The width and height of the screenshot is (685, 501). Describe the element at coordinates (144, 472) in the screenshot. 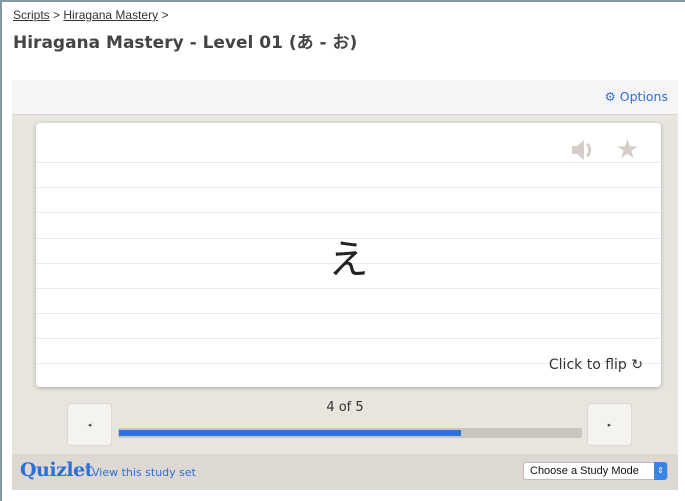

I see `view-study-set-link: View this study set` at that location.